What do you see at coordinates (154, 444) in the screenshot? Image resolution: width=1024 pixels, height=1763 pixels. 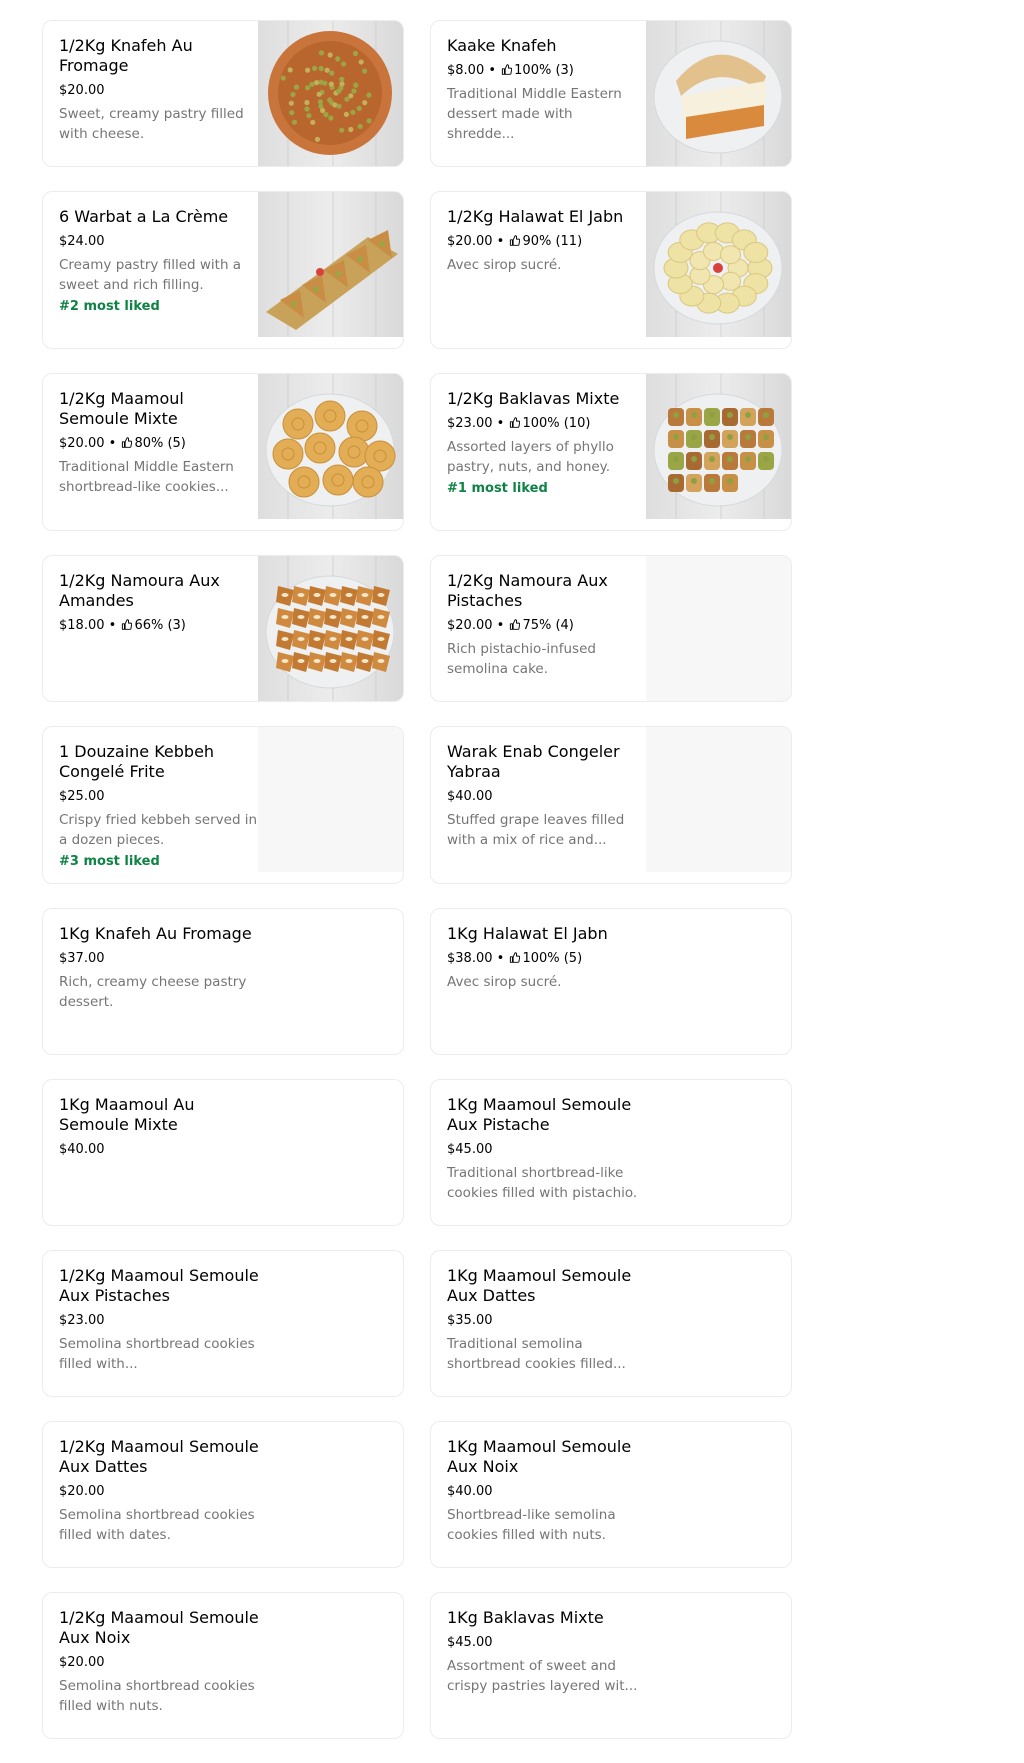 I see `menu-item-price-line: $20.00 • 80% (5)` at bounding box center [154, 444].